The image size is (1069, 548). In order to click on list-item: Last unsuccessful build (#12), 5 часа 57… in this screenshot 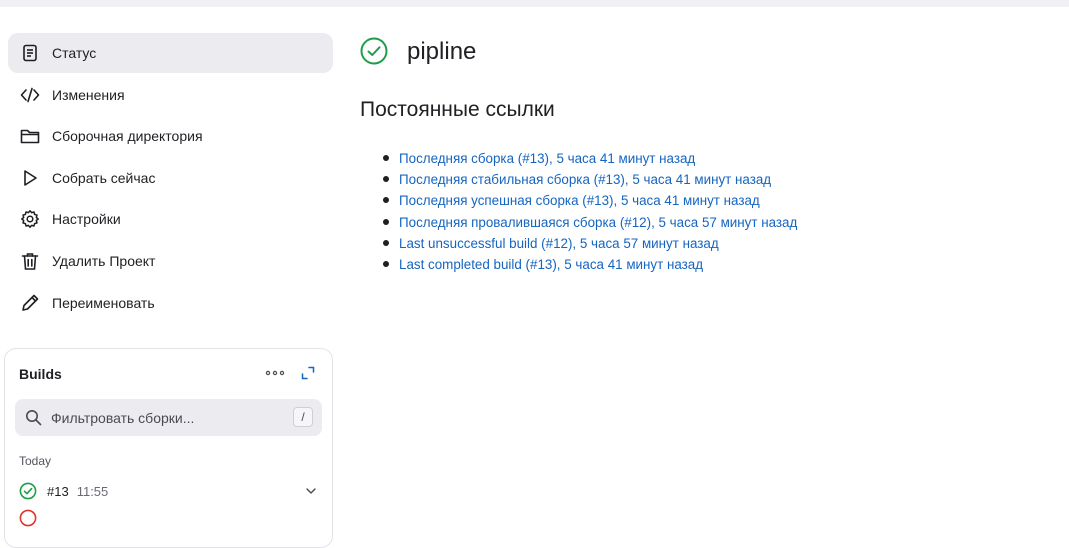, I will do `click(589, 243)`.